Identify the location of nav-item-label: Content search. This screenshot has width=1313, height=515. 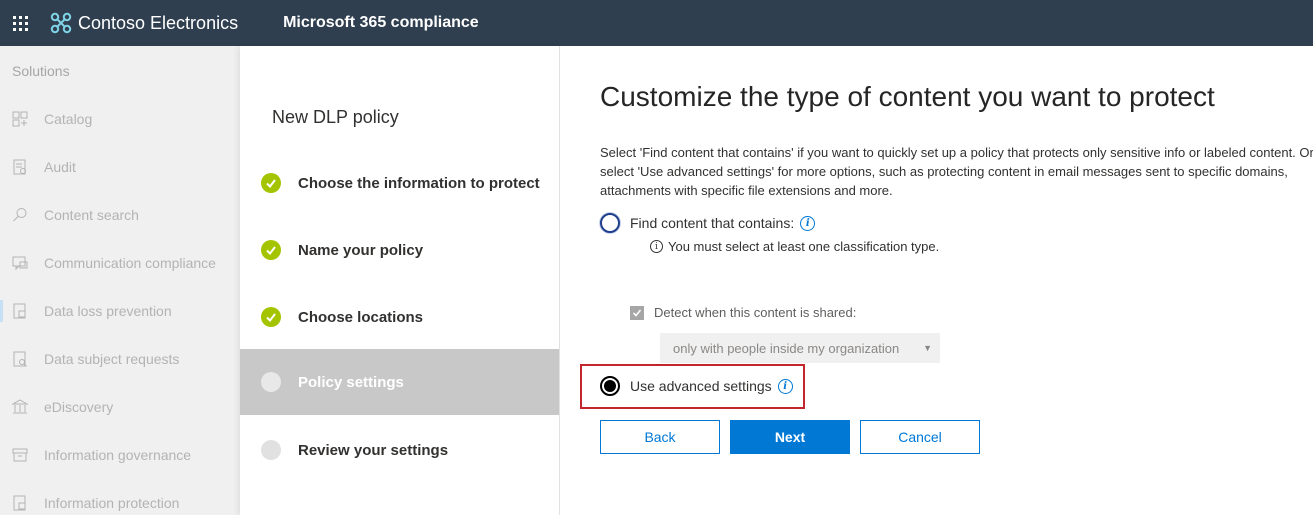
(91, 215).